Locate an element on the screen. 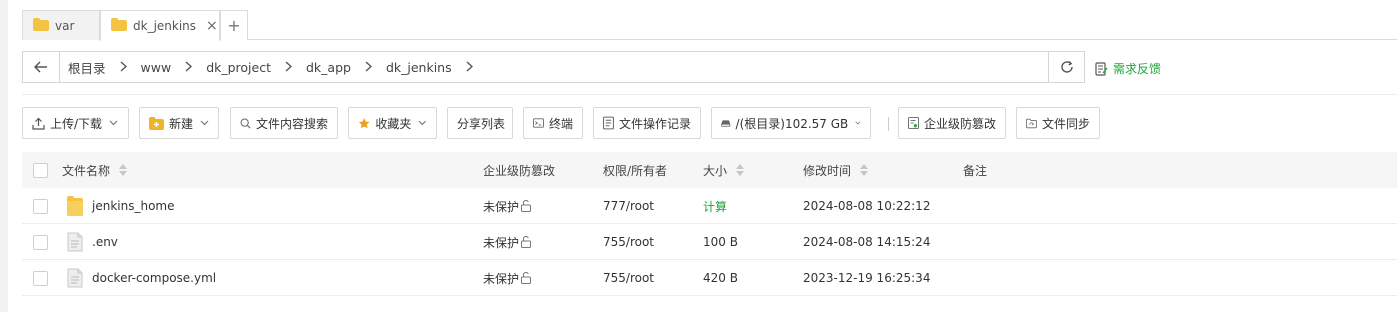 Image resolution: width=1397 pixels, height=312 pixels. upload-download-button: 上传/下载 is located at coordinates (75, 123).